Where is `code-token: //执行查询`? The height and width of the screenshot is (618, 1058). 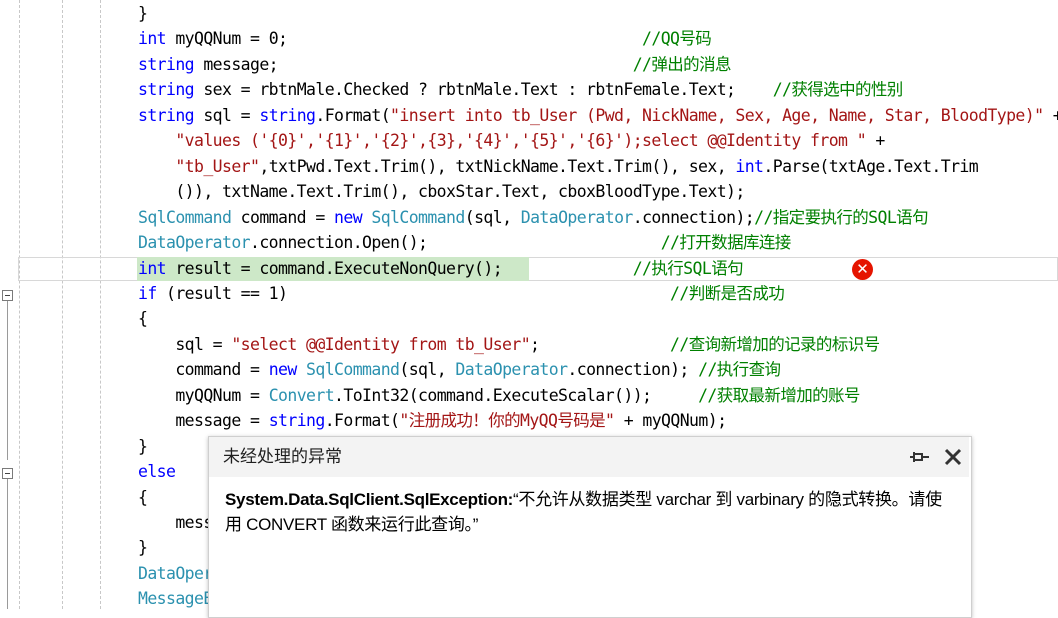 code-token: //执行查询 is located at coordinates (739, 370).